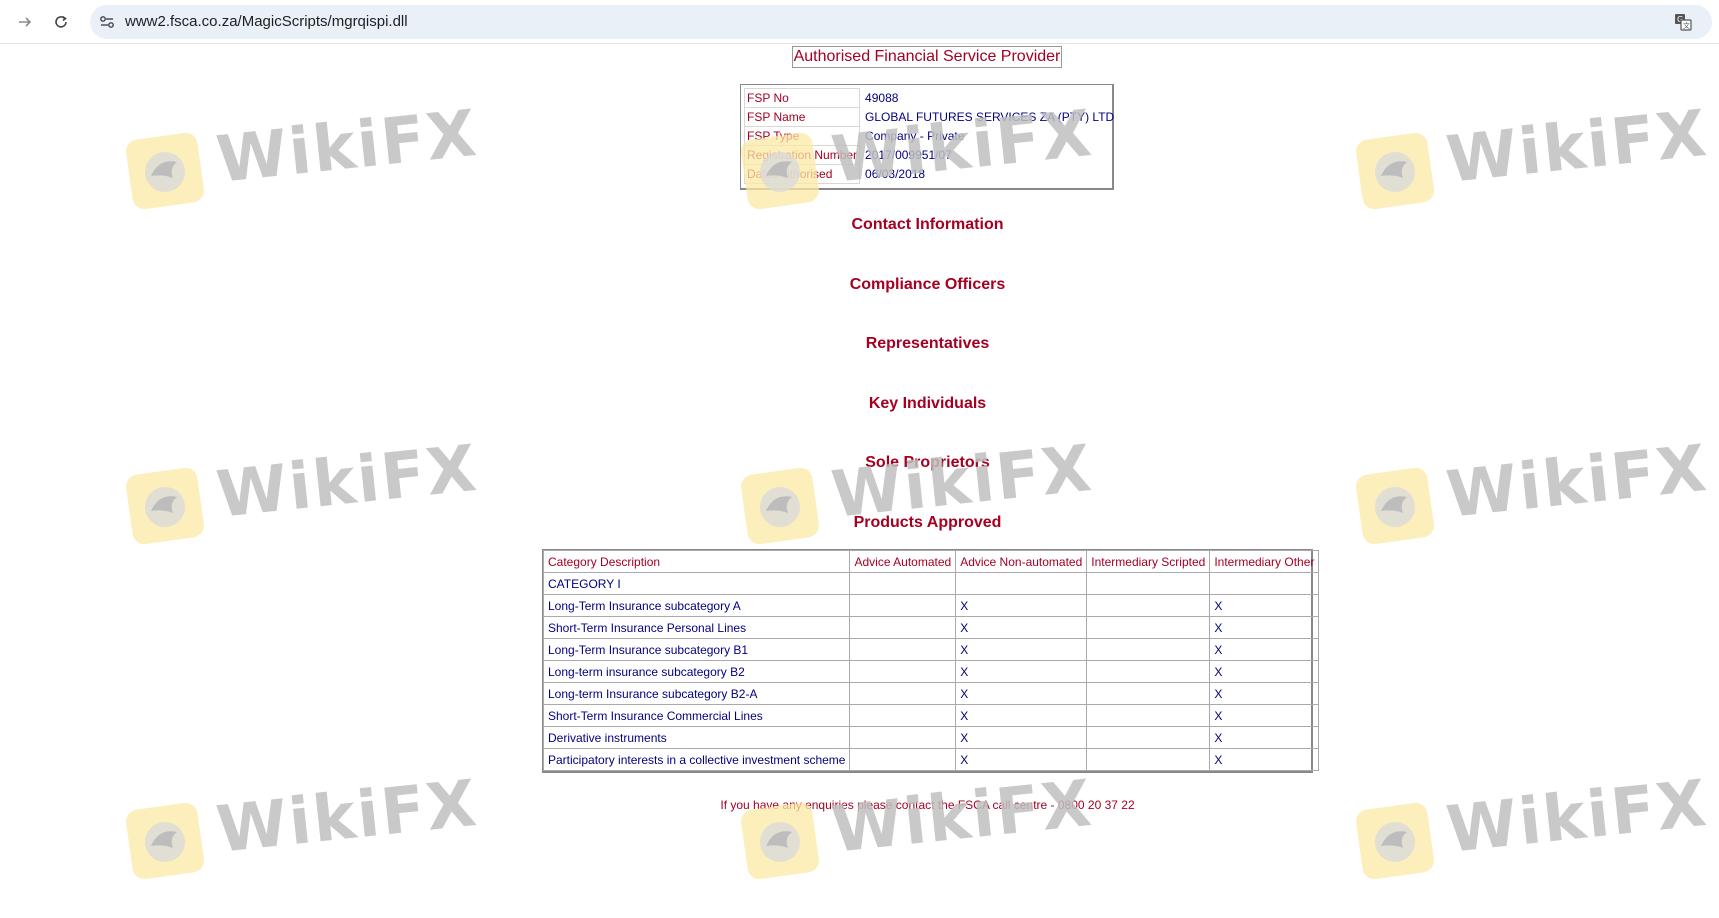 This screenshot has height=918, width=1719. Describe the element at coordinates (802, 174) in the screenshot. I see `detail-label: Date Authorised` at that location.